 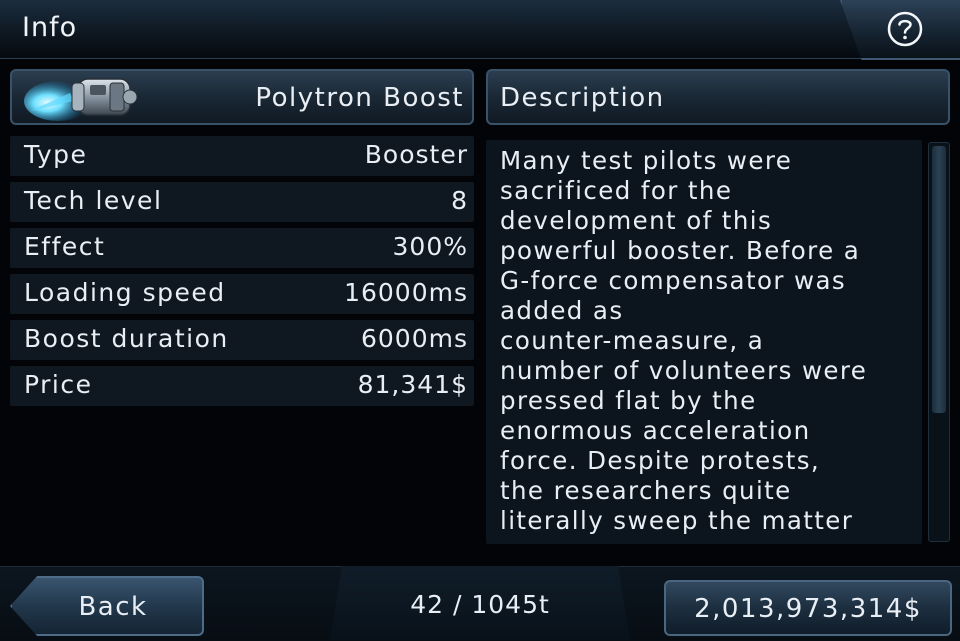 What do you see at coordinates (81, 99) in the screenshot?
I see `booster-engine-icon` at bounding box center [81, 99].